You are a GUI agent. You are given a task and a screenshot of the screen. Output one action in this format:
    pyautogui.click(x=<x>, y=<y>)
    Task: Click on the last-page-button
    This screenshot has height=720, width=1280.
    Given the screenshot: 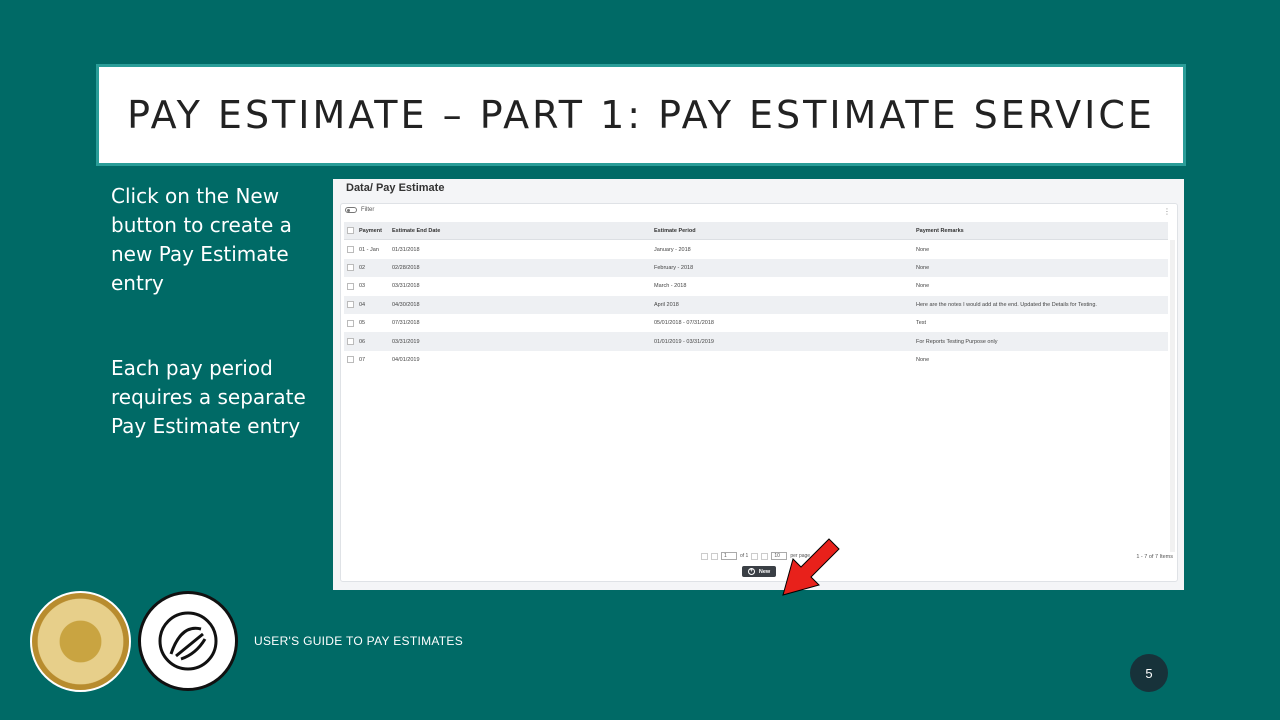 What is the action you would take?
    pyautogui.click(x=765, y=556)
    